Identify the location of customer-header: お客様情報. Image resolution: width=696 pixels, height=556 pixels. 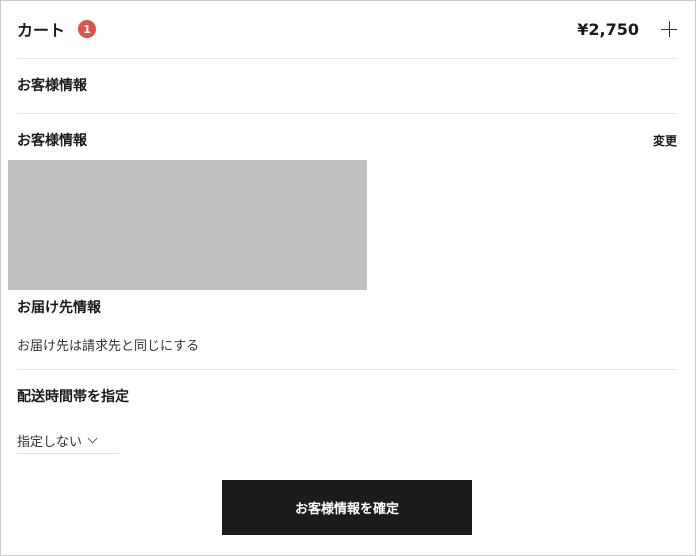
(52, 86).